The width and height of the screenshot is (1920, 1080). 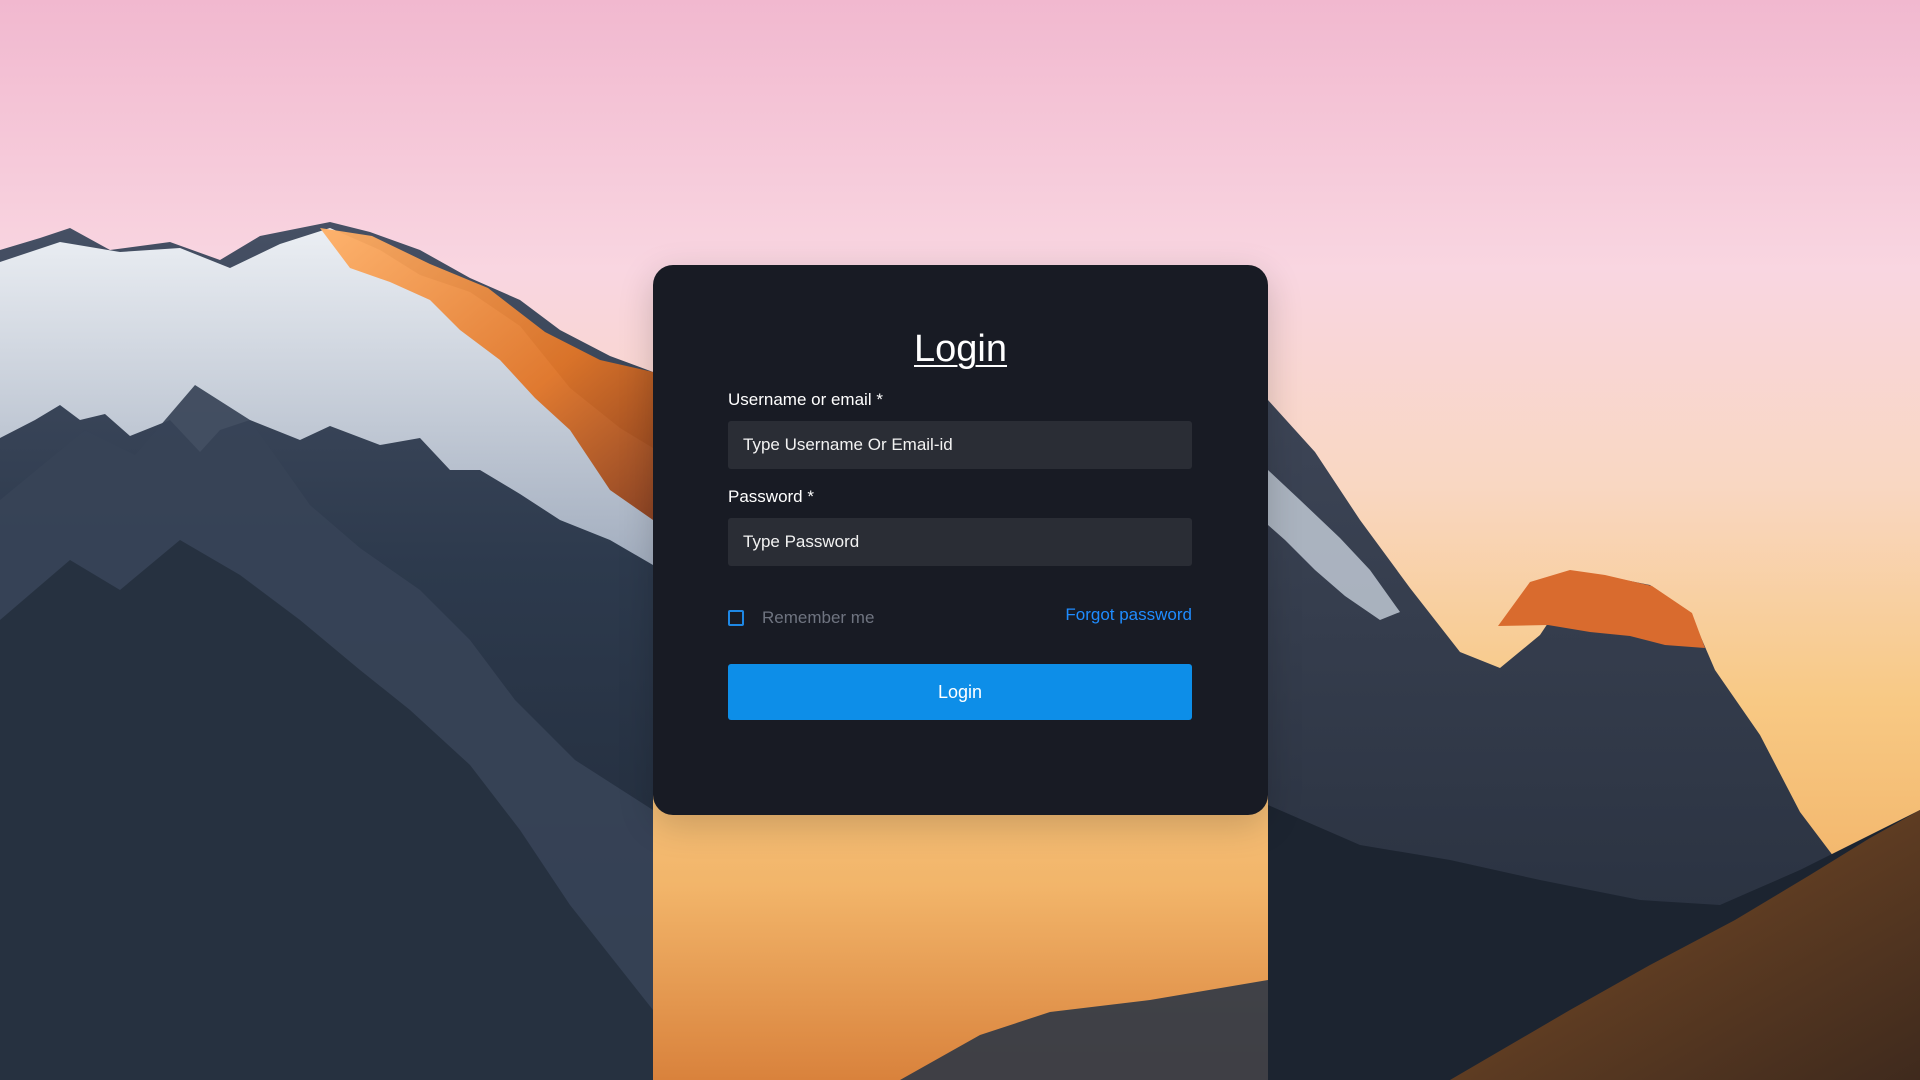 I want to click on username-input, so click(x=960, y=445).